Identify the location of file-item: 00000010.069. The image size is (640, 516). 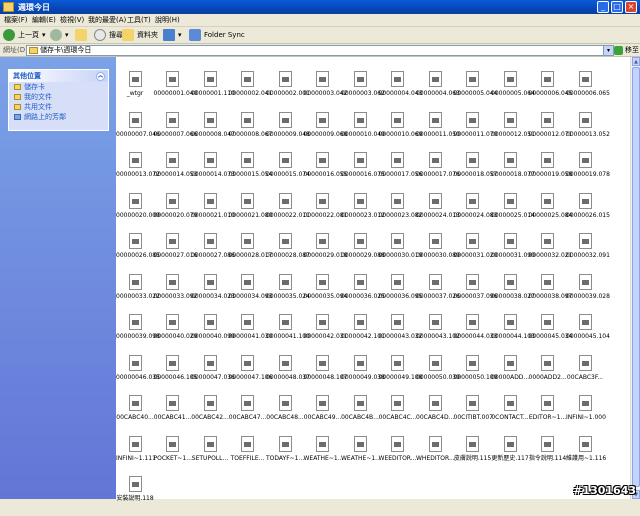
(400, 131).